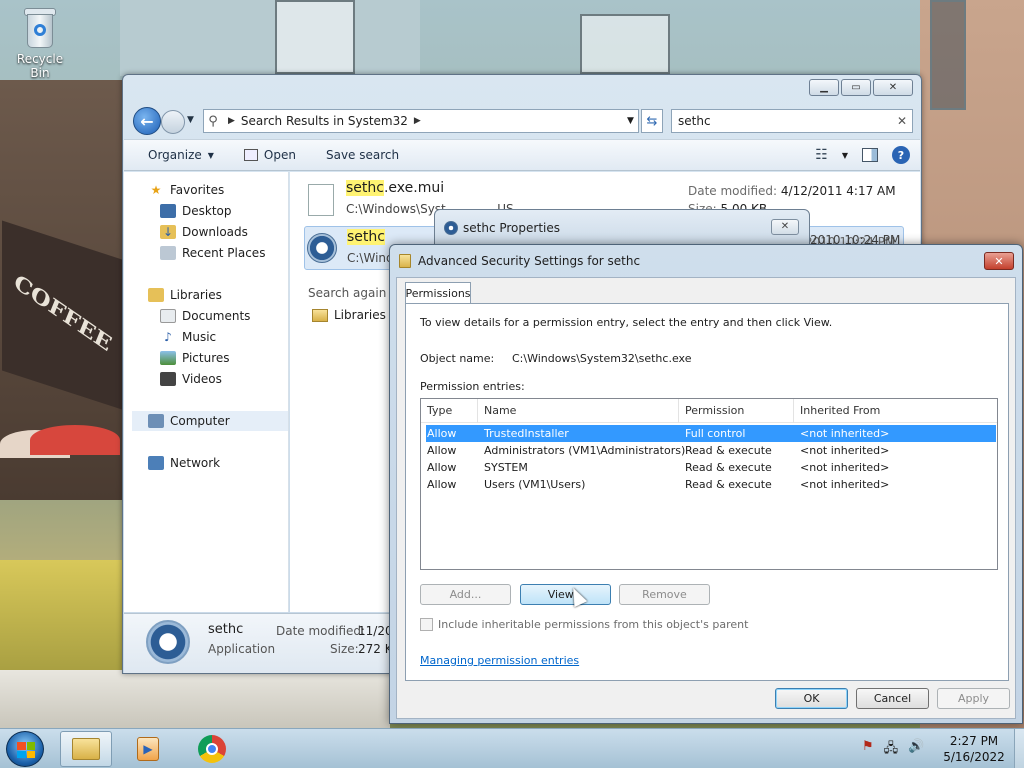 The width and height of the screenshot is (1024, 768). What do you see at coordinates (535, 484) in the screenshot?
I see `cell-name: Users (VM1\Users)` at bounding box center [535, 484].